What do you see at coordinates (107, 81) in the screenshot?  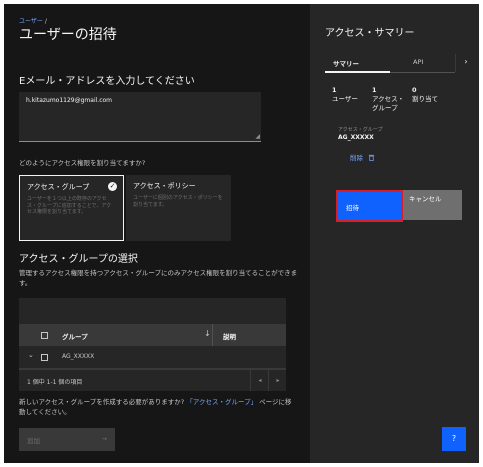 I see `email-label: Eメール・アドレスを入力してください` at bounding box center [107, 81].